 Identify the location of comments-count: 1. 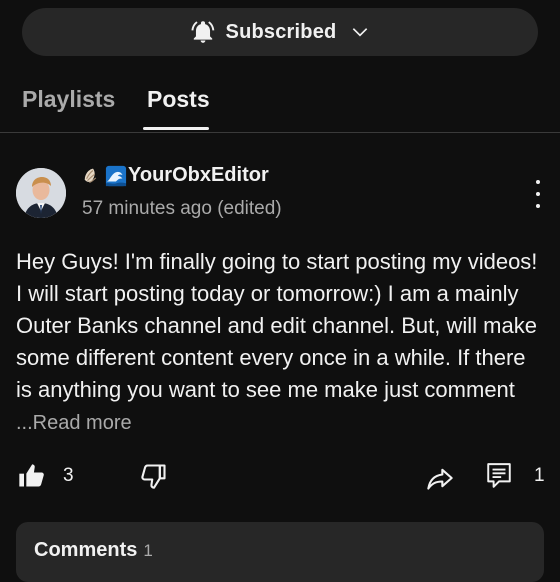
(148, 550).